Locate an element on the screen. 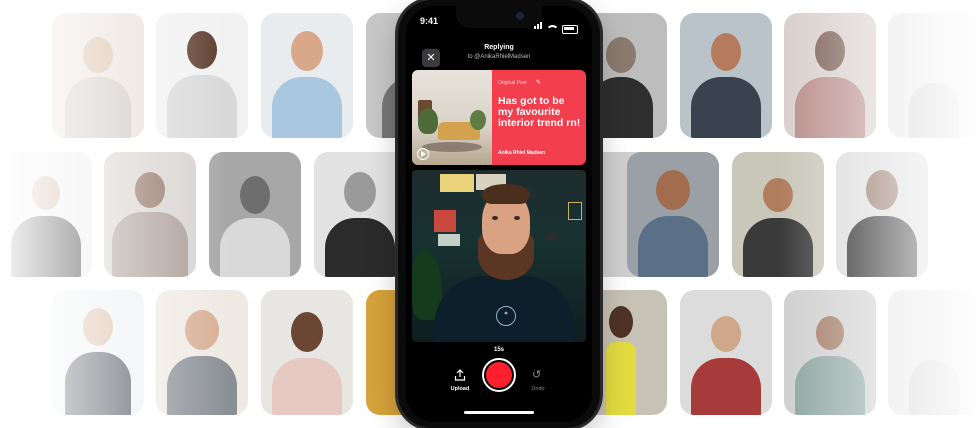  edit-icon: ✎ is located at coordinates (539, 83).